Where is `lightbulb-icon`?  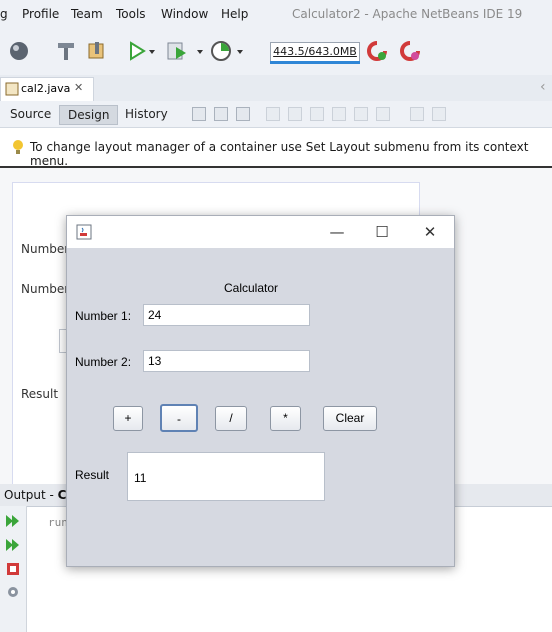 lightbulb-icon is located at coordinates (18, 147).